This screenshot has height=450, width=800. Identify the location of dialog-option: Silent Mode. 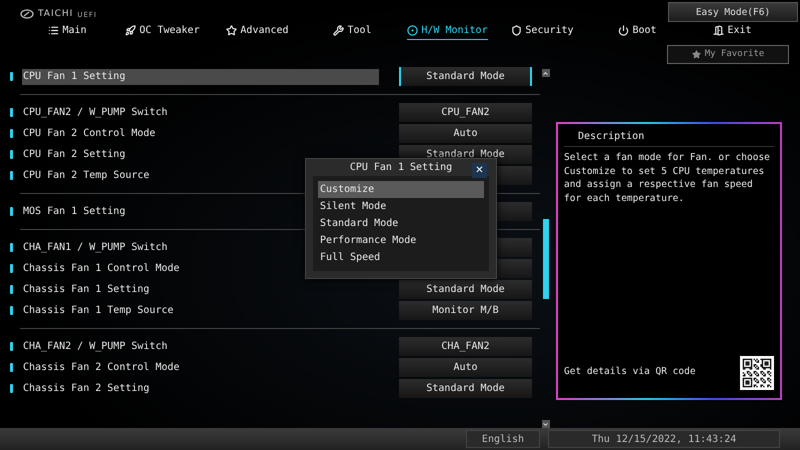
(401, 206).